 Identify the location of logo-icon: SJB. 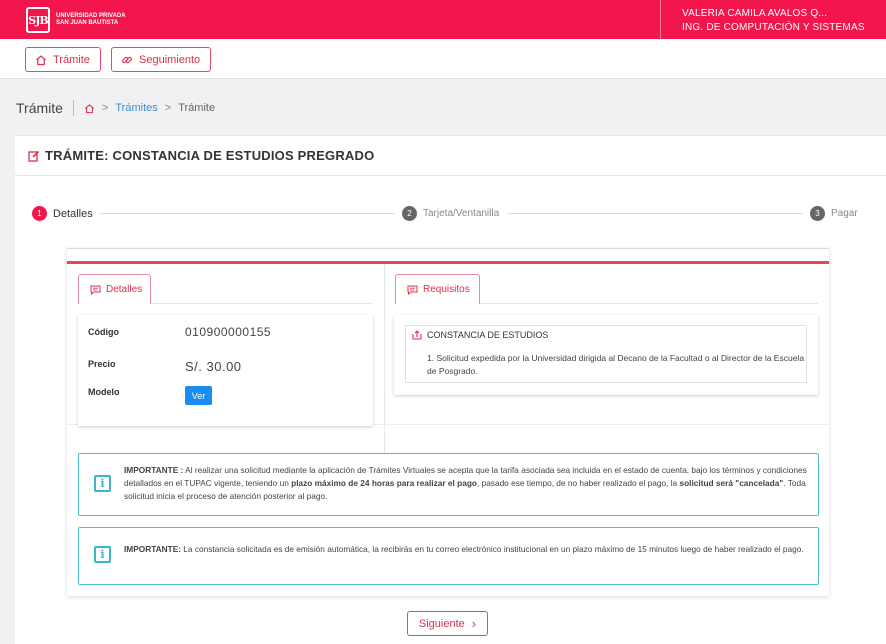
(38, 20).